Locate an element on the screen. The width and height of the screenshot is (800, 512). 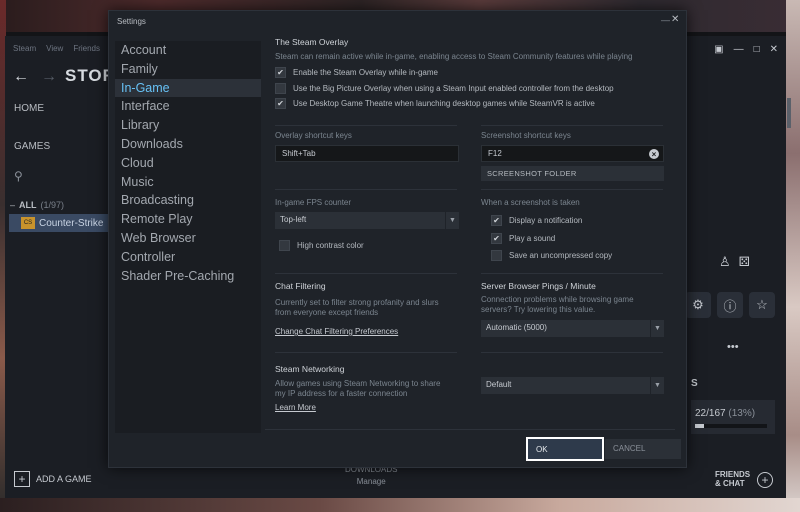
minimize-icon: — is located at coordinates (739, 49).